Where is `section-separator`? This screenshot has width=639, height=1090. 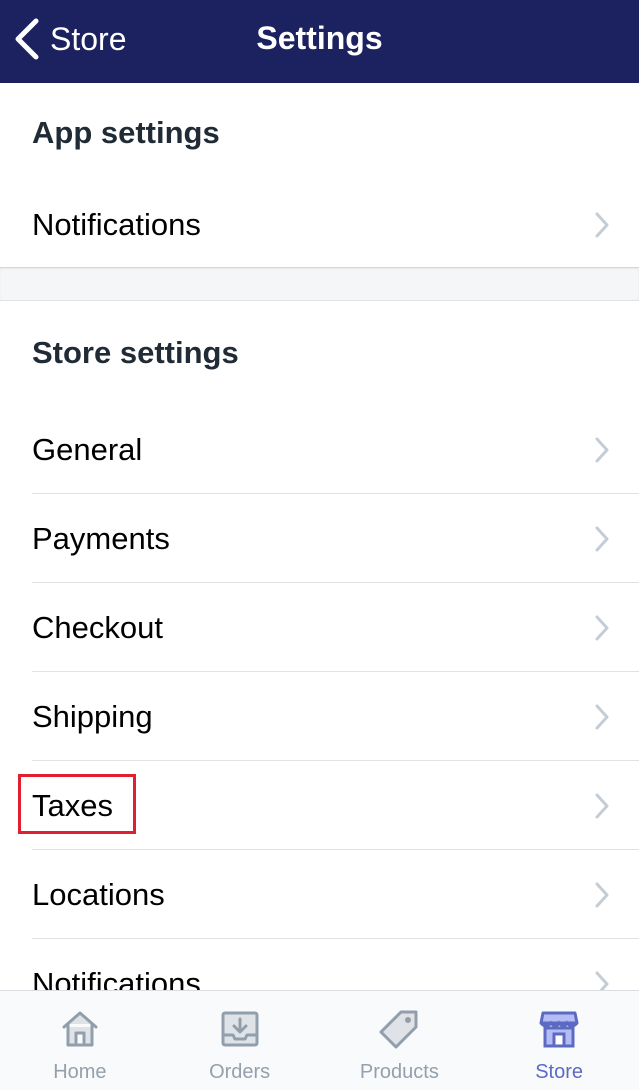
section-separator is located at coordinates (319, 284).